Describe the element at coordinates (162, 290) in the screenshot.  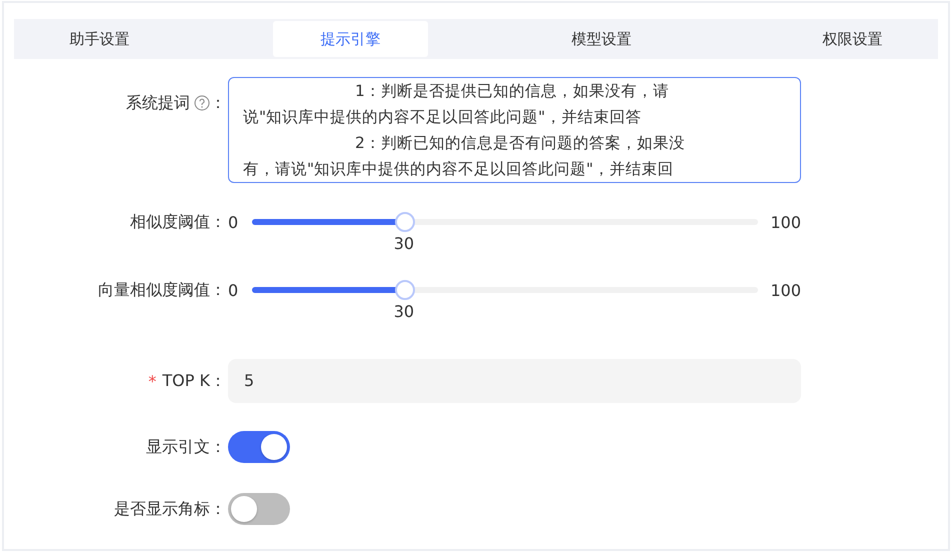
I see `field-label: 向量相似度阈值：` at that location.